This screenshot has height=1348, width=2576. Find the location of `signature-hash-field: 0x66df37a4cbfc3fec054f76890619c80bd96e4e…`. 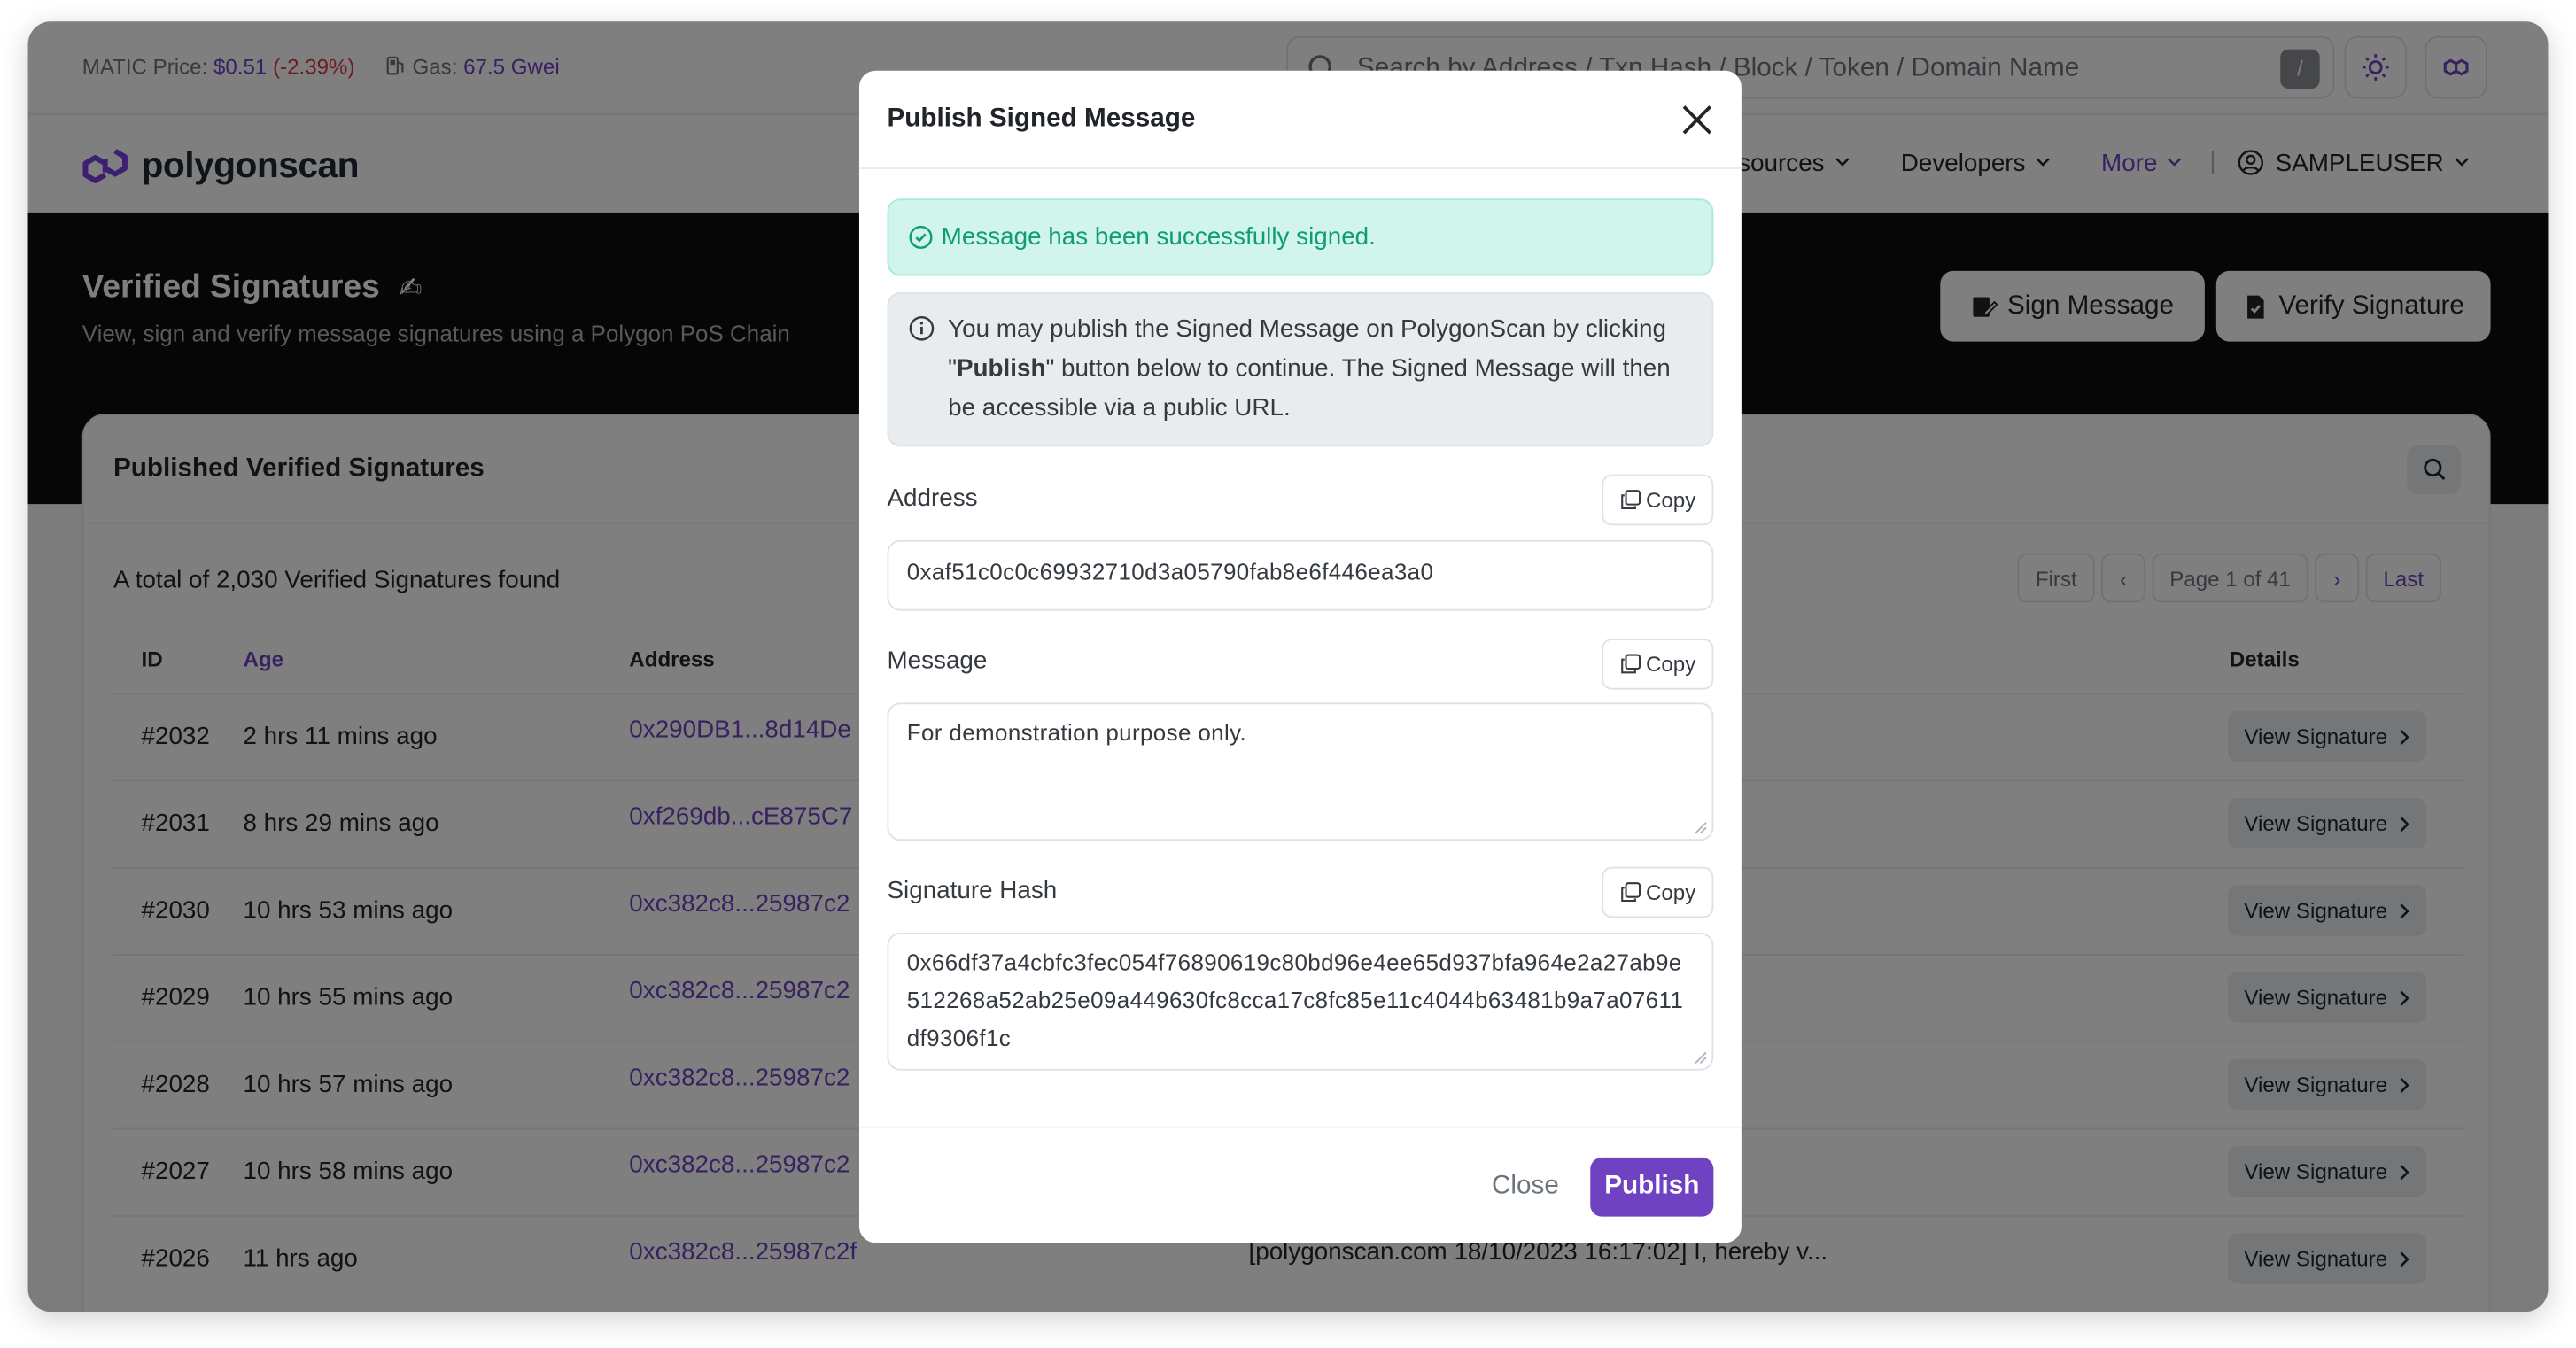

signature-hash-field: 0x66df37a4cbfc3fec054f76890619c80bd96e4e… is located at coordinates (1300, 1001).